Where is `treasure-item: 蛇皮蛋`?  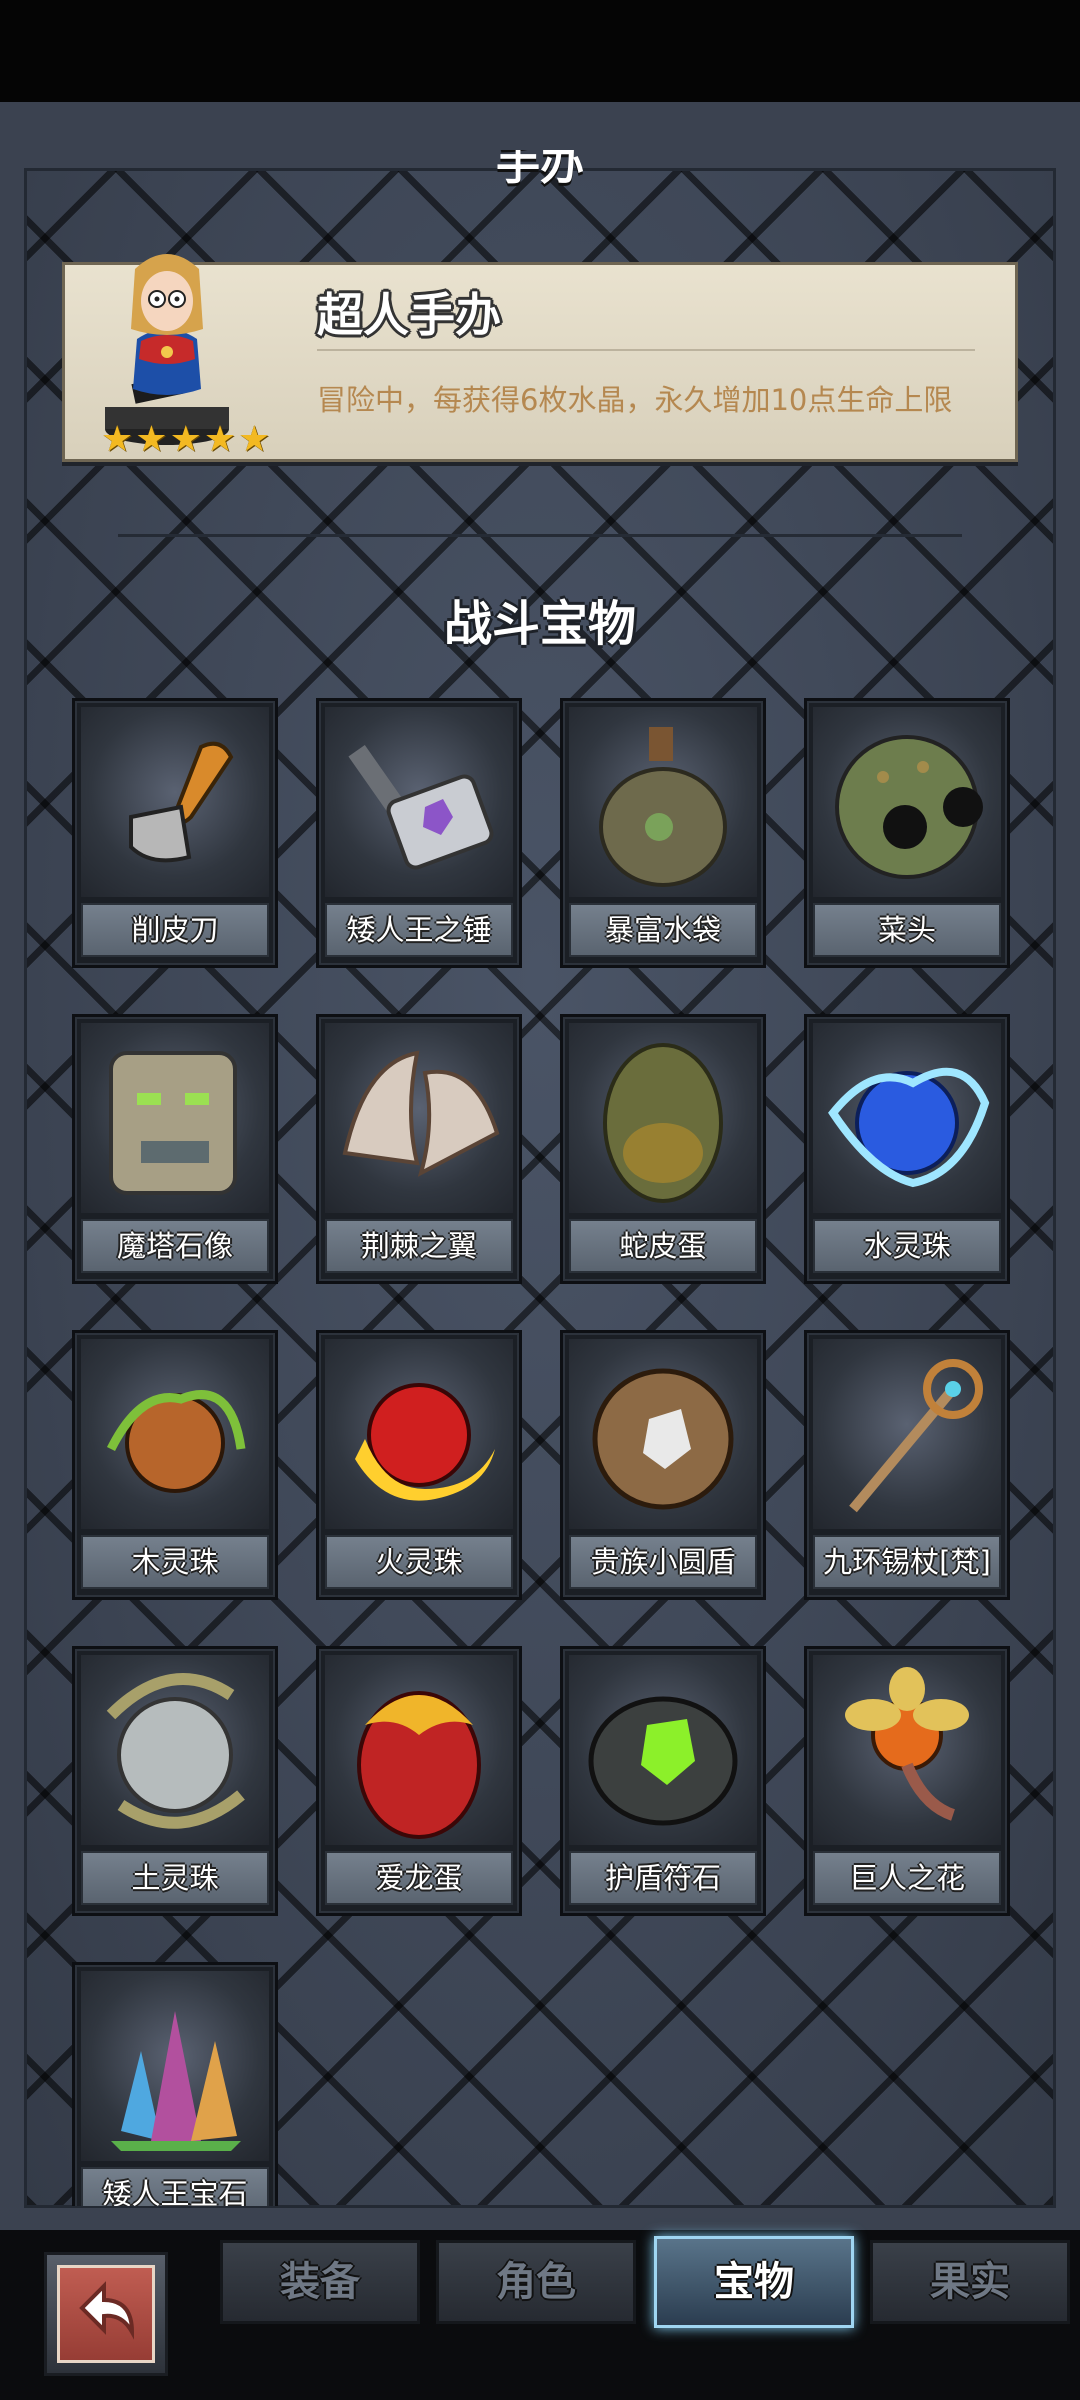 treasure-item: 蛇皮蛋 is located at coordinates (663, 1149).